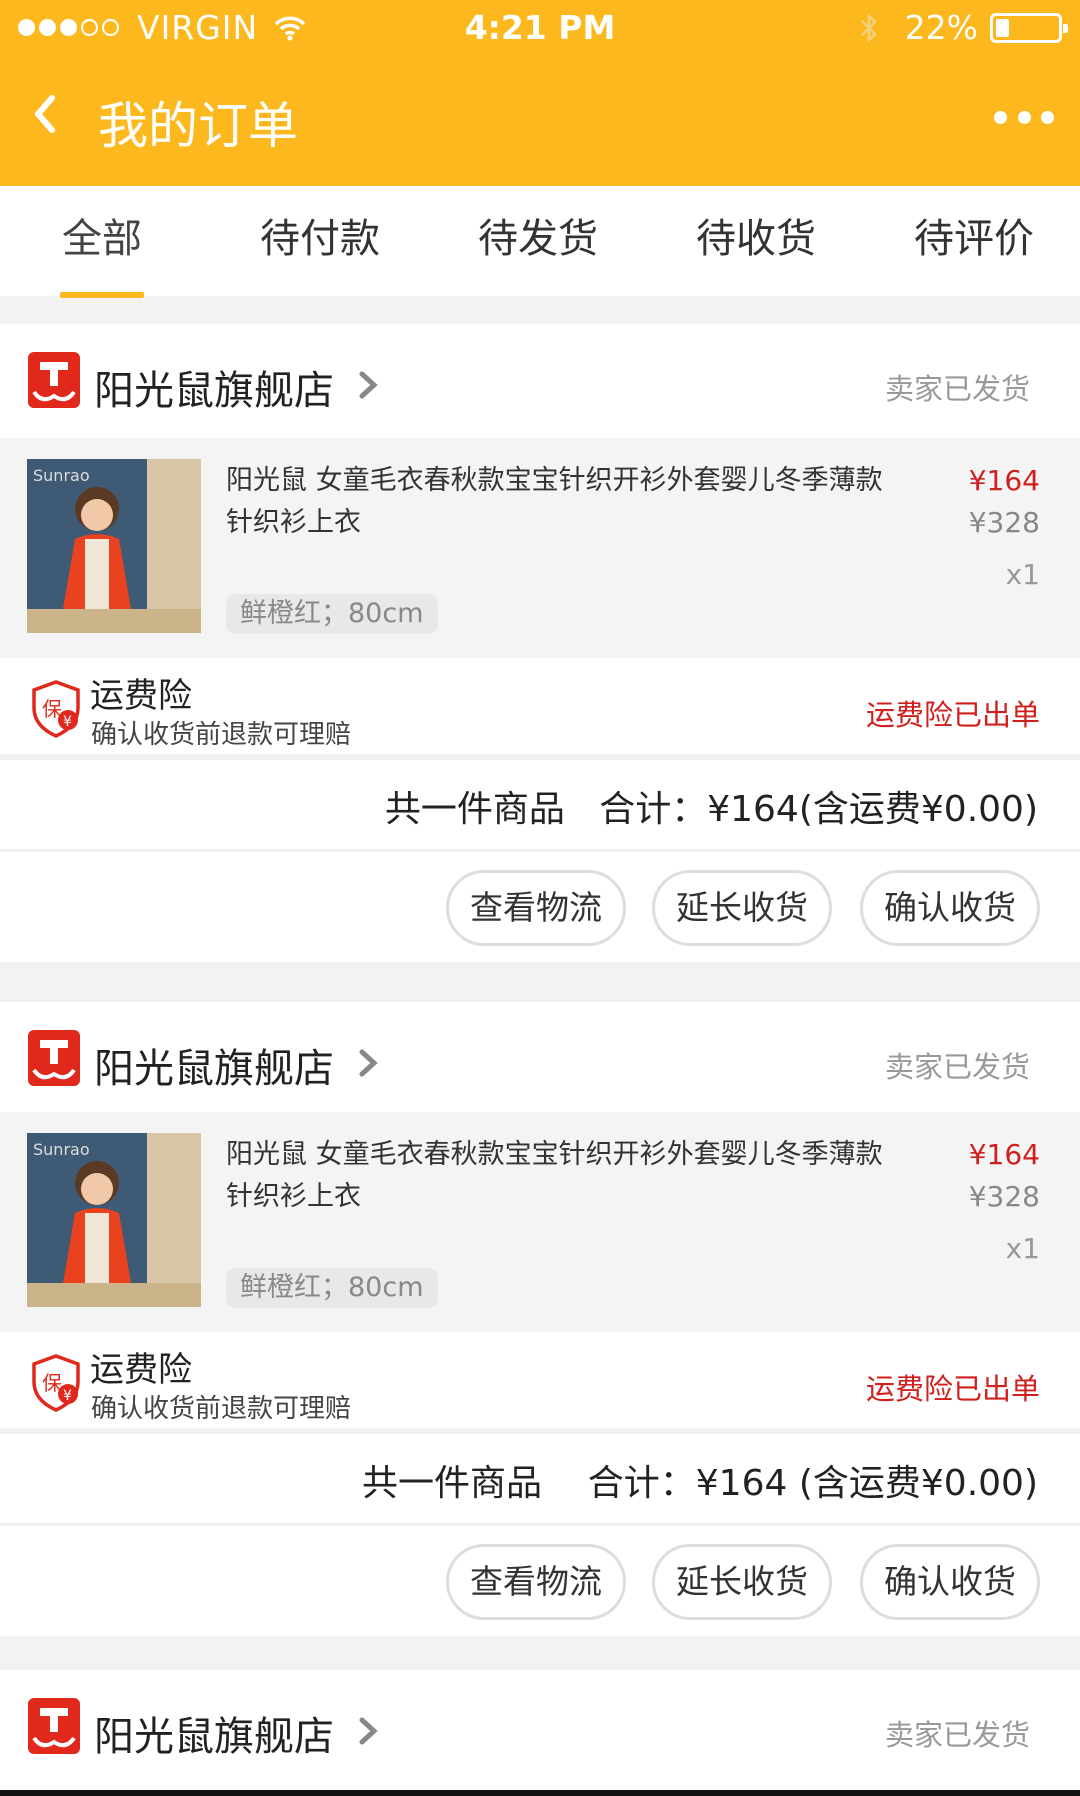 This screenshot has height=1796, width=1080. What do you see at coordinates (711, 809) in the screenshot?
I see `order-total: 共一件商品 合计：¥164(含运费¥0.00)` at bounding box center [711, 809].